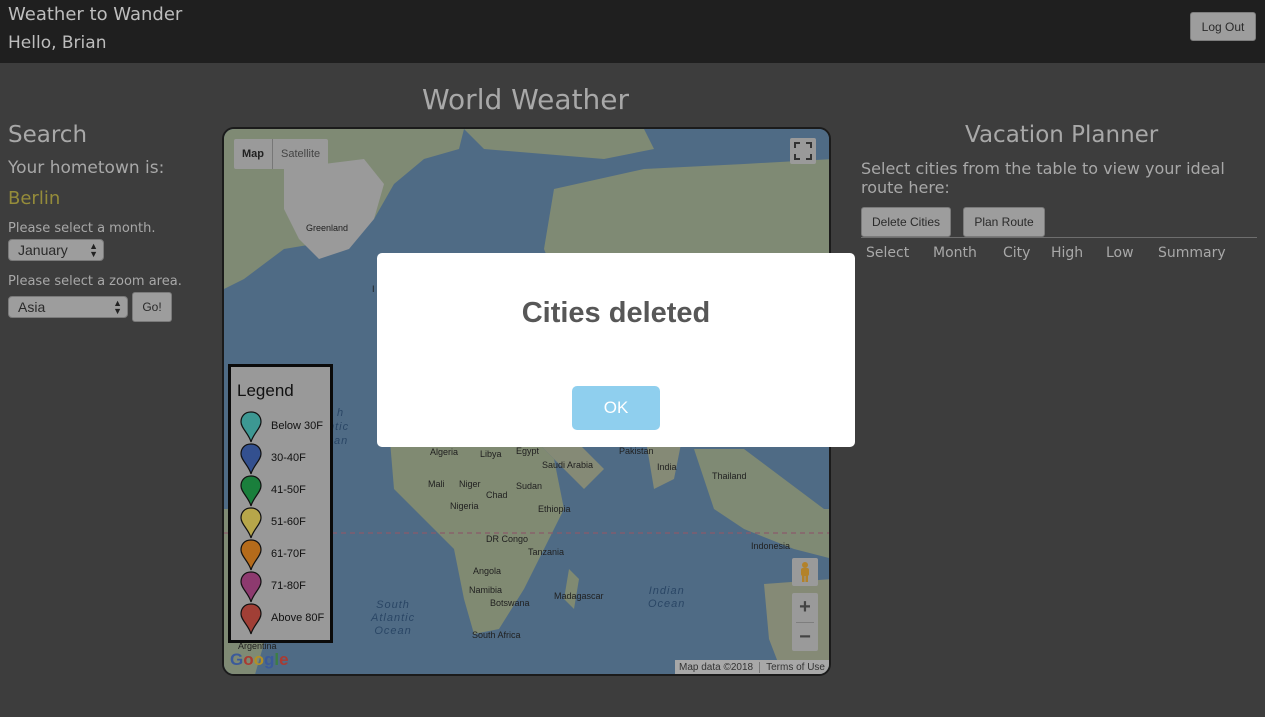 The image size is (1265, 717). What do you see at coordinates (616, 408) in the screenshot?
I see `ok-button: OK` at bounding box center [616, 408].